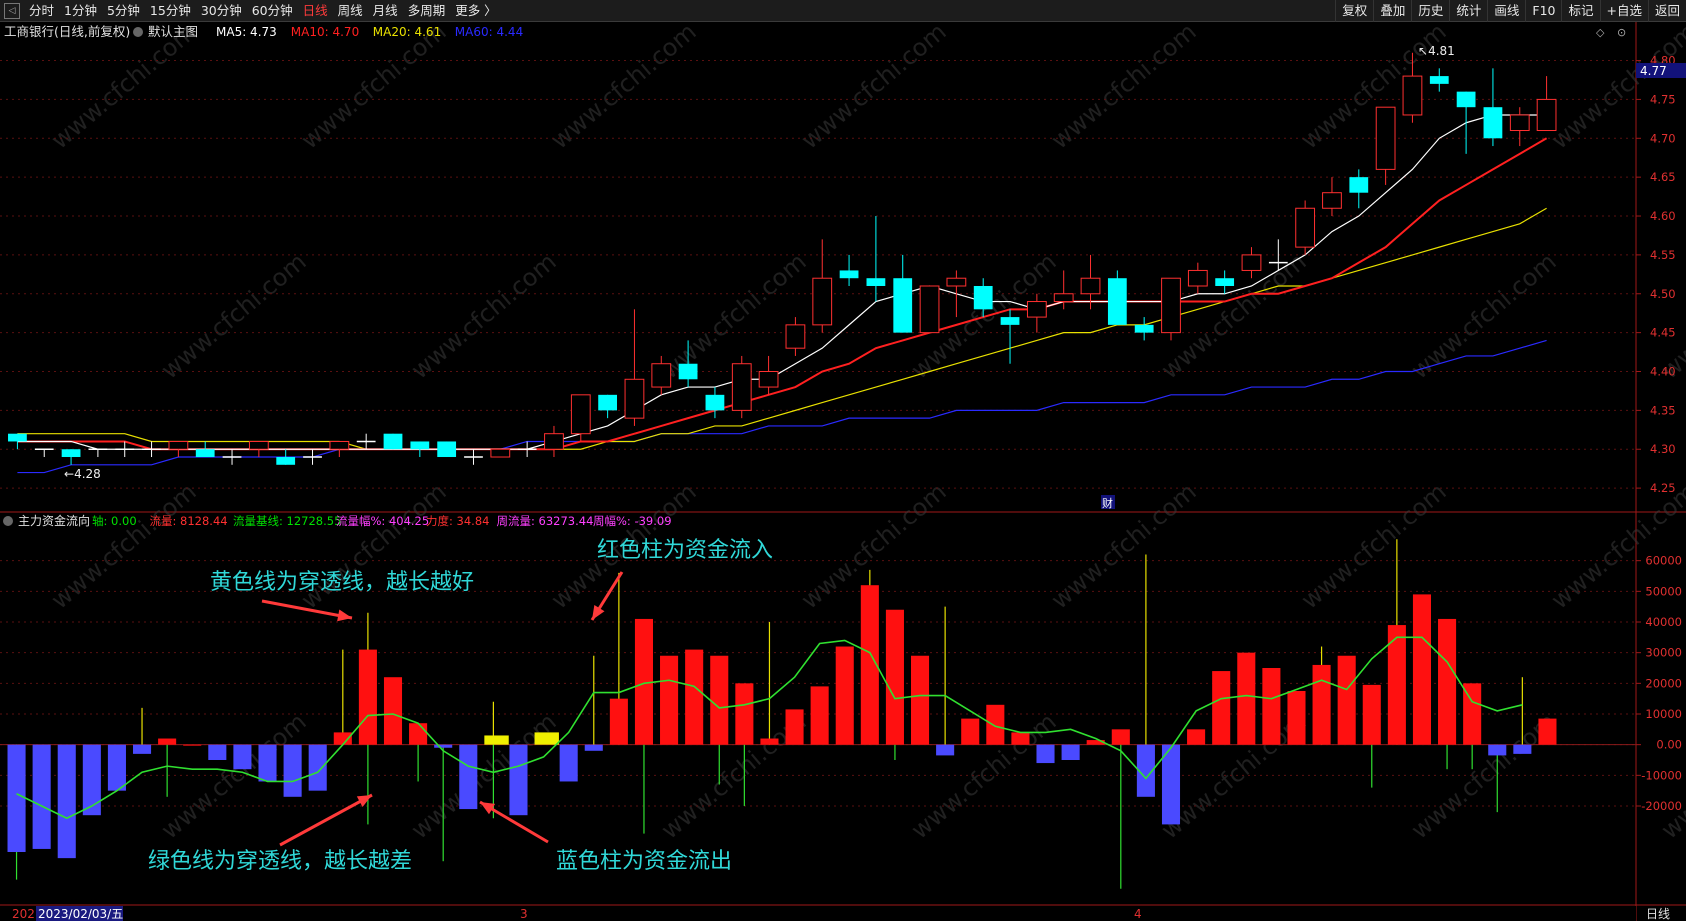  I want to click on period-label: 日线, so click(1658, 914).